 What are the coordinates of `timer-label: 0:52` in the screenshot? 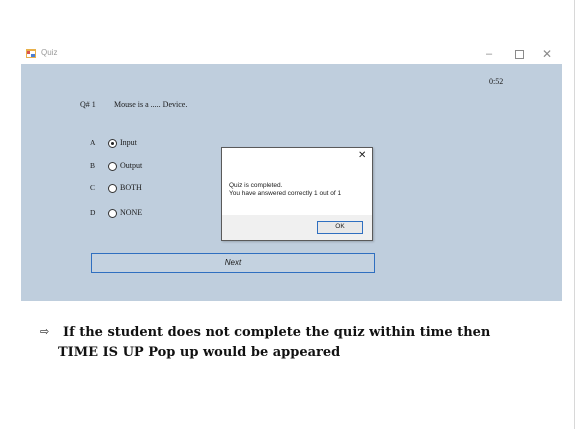 It's located at (496, 81).